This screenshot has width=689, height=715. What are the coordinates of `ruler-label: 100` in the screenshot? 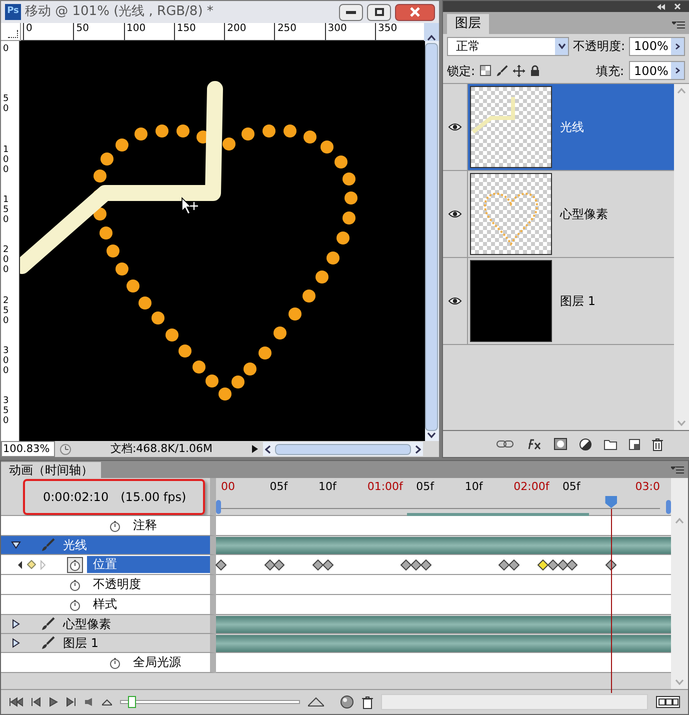 It's located at (6, 159).